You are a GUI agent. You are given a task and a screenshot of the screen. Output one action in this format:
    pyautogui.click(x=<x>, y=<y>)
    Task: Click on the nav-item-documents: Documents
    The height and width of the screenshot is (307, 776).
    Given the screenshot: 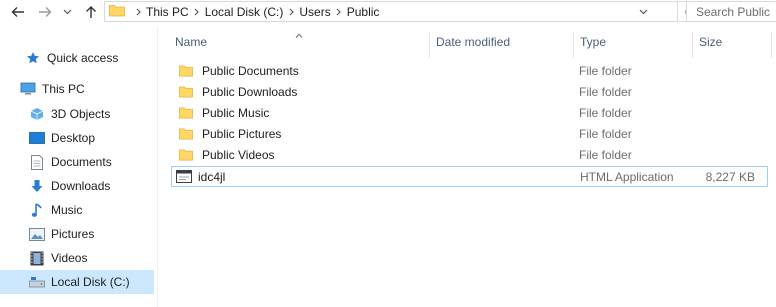 What is the action you would take?
    pyautogui.click(x=91, y=162)
    